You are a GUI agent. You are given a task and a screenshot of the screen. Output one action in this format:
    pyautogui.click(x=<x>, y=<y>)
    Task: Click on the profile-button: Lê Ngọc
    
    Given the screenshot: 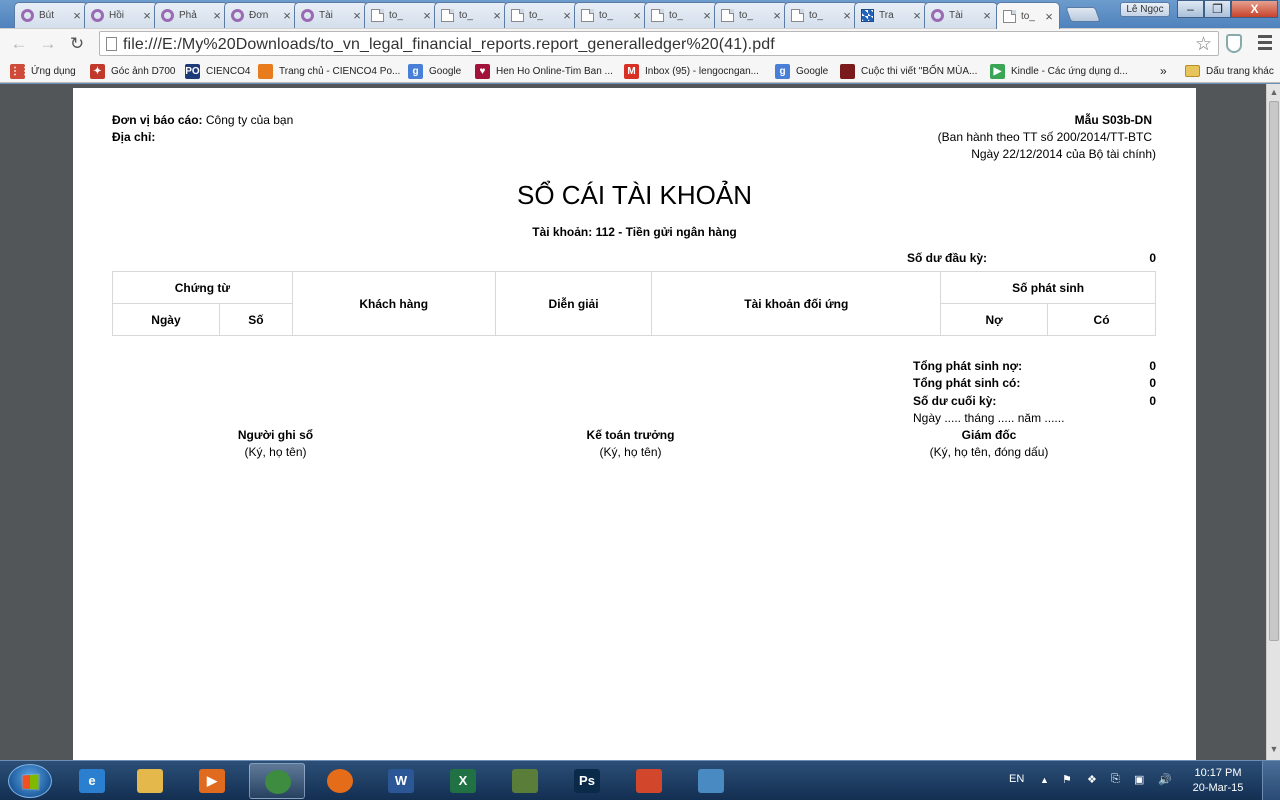 What is the action you would take?
    pyautogui.click(x=1145, y=9)
    